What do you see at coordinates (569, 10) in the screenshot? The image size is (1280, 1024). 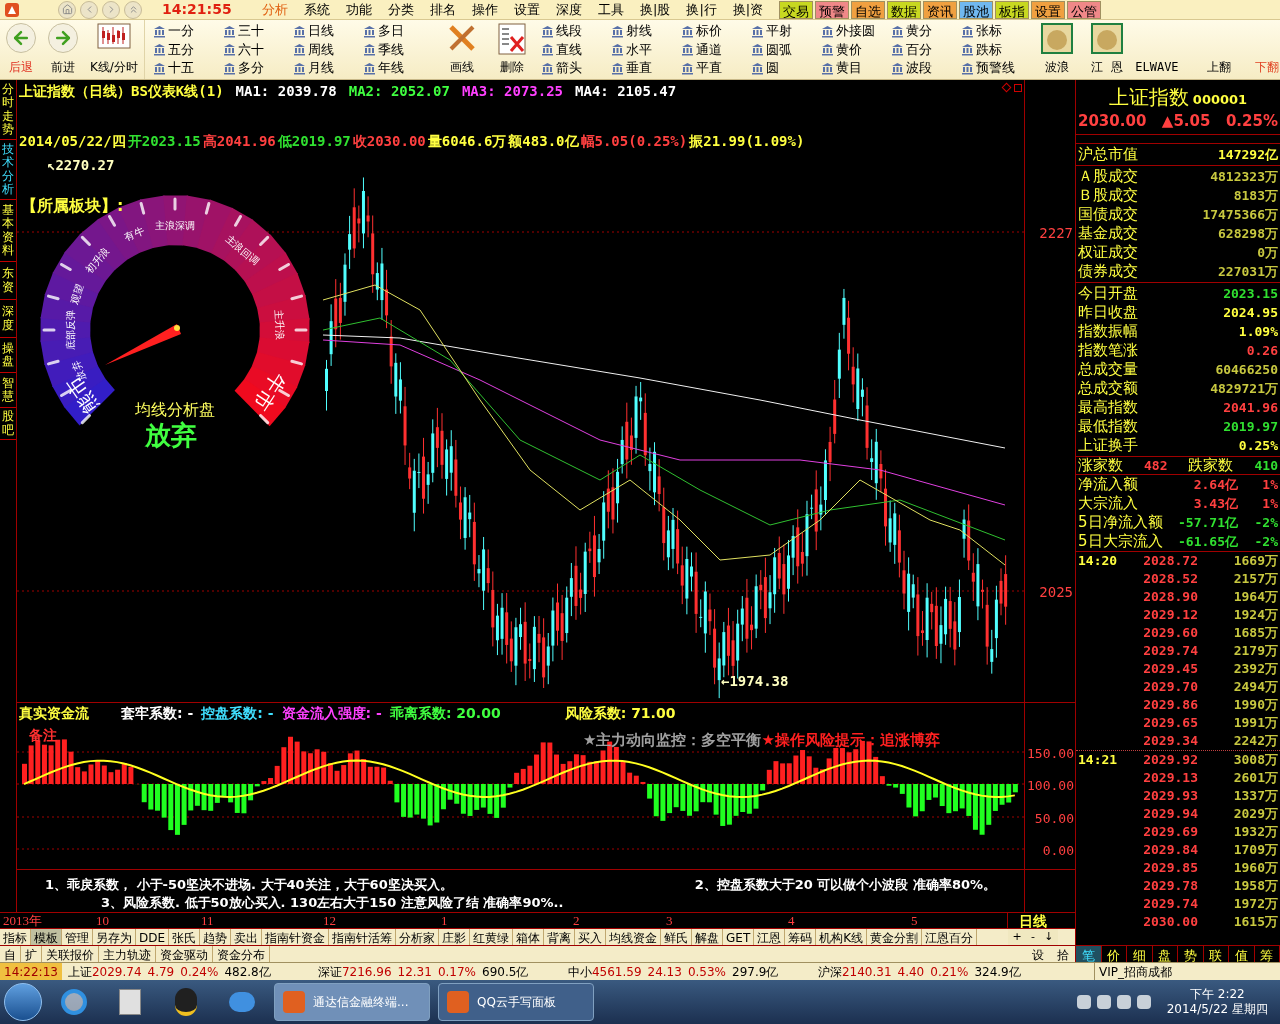 I see `menu-item: 深度` at bounding box center [569, 10].